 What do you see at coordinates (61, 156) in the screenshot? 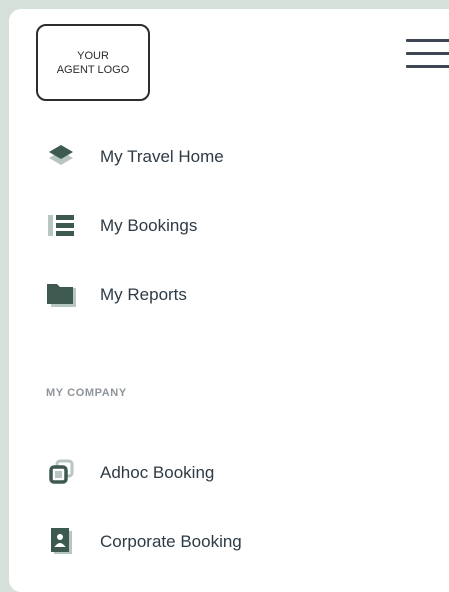
I see `layers-icon` at bounding box center [61, 156].